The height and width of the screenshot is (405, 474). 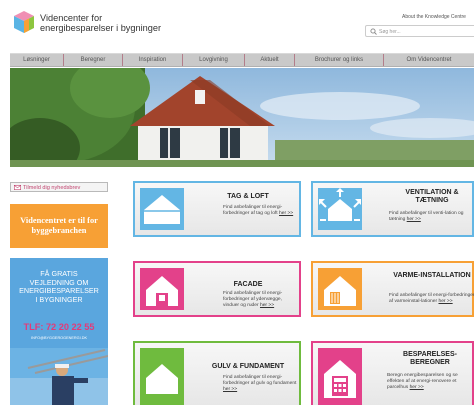 I want to click on search-icon, so click(x=373, y=31).